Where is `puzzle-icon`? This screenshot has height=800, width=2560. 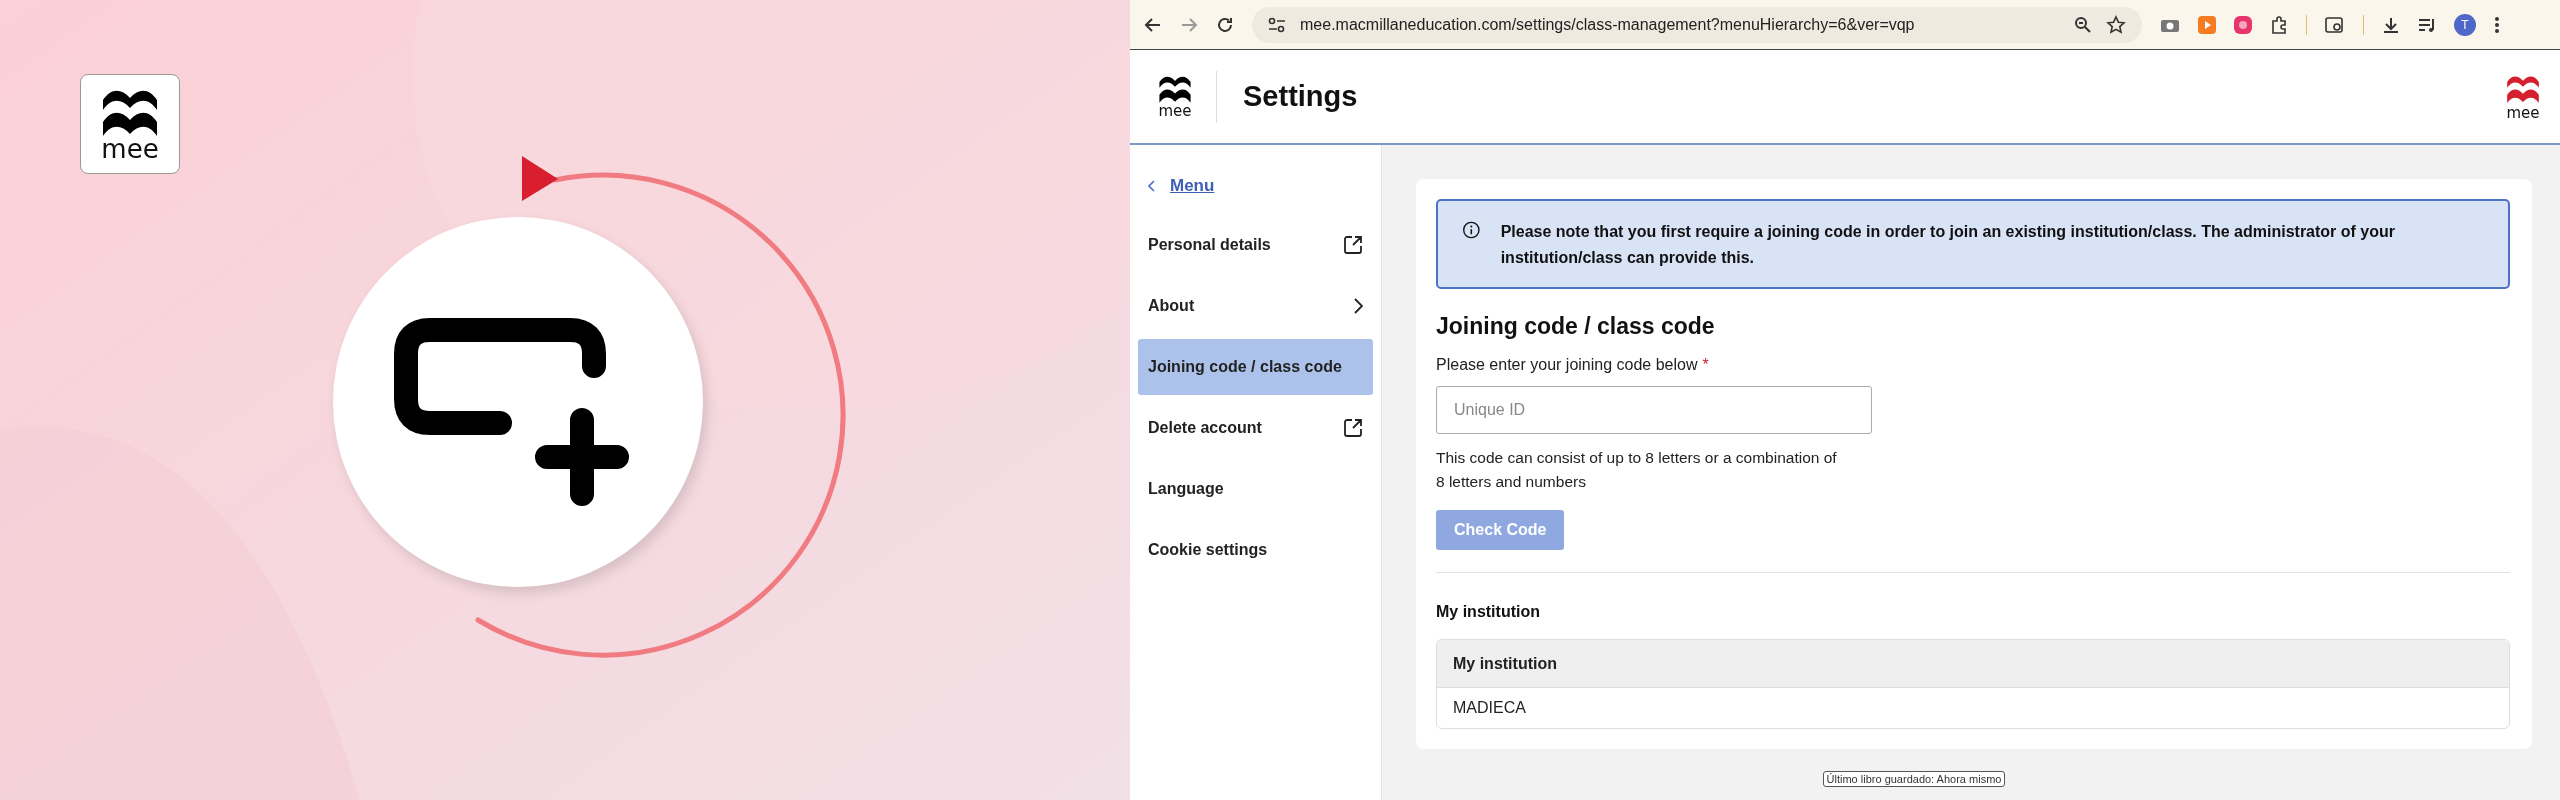 puzzle-icon is located at coordinates (2279, 24).